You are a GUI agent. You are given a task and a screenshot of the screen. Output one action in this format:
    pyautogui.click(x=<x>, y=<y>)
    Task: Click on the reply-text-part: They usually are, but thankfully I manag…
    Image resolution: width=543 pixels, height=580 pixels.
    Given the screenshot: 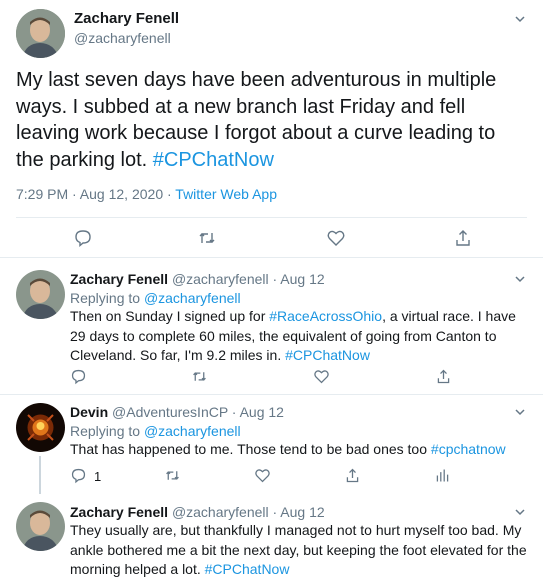 What is the action you would take?
    pyautogui.click(x=298, y=549)
    